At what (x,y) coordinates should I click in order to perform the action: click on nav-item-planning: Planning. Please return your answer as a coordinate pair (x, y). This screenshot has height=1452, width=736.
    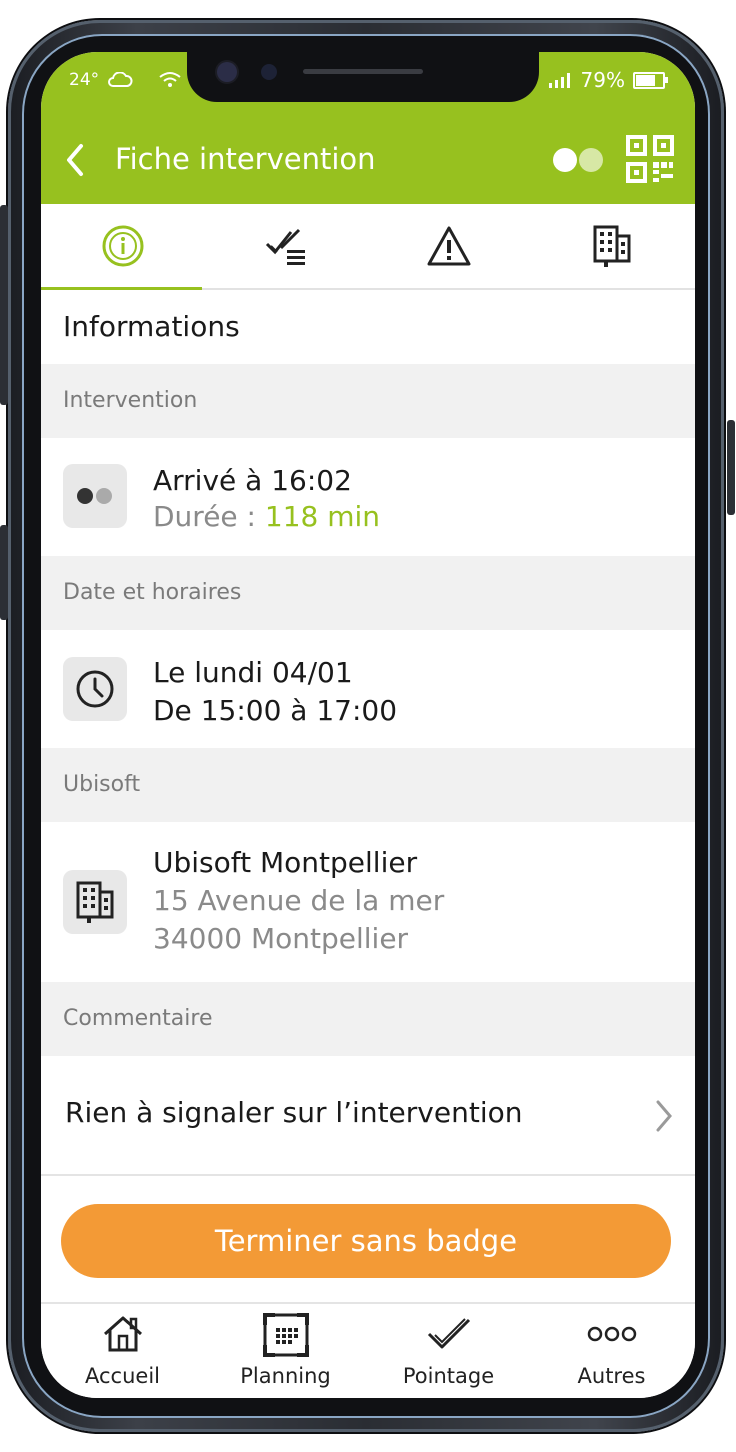
    Looking at the image, I should click on (285, 1351).